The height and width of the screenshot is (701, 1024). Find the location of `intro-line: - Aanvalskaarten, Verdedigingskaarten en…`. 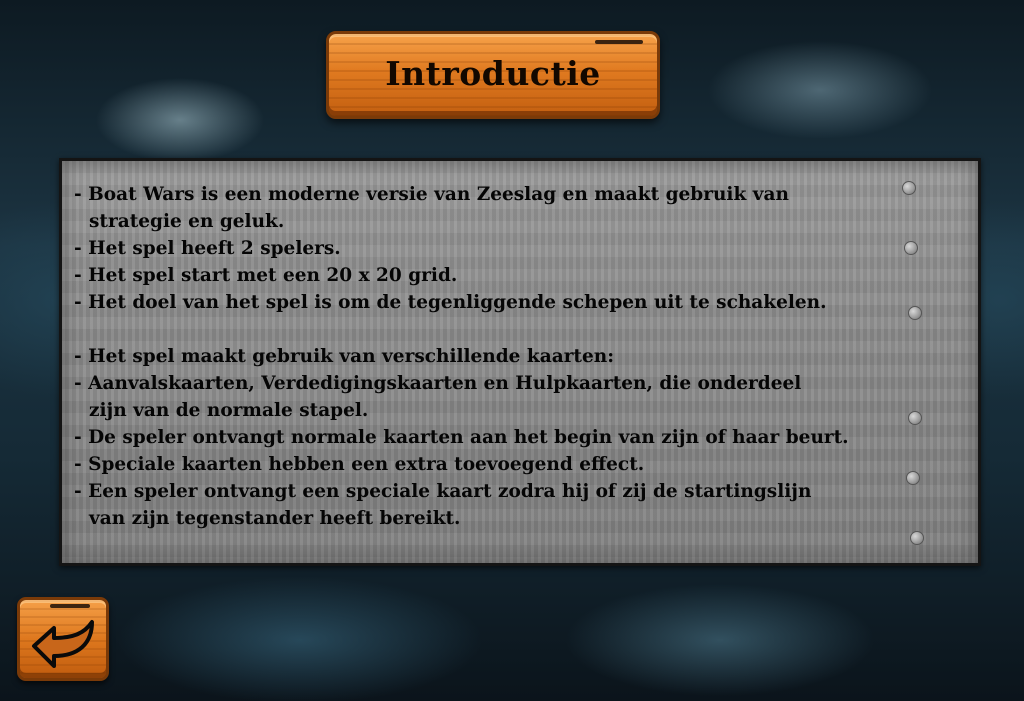

intro-line: - Aanvalskaarten, Verdedigingskaarten en… is located at coordinates (438, 383).